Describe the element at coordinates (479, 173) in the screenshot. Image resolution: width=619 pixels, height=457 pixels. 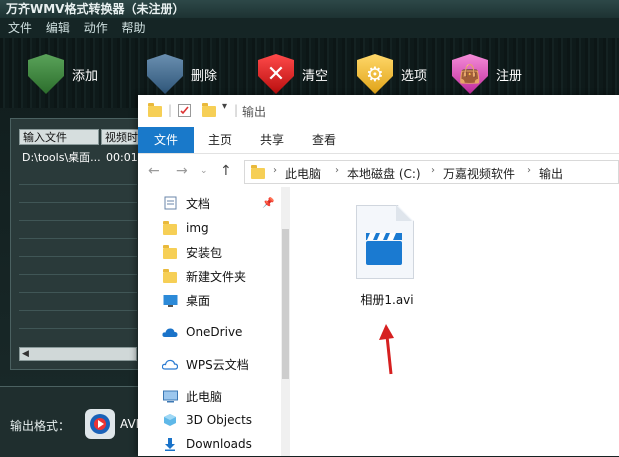
I see `breadcrumb-software-folder: 万嘉视频软件` at that location.